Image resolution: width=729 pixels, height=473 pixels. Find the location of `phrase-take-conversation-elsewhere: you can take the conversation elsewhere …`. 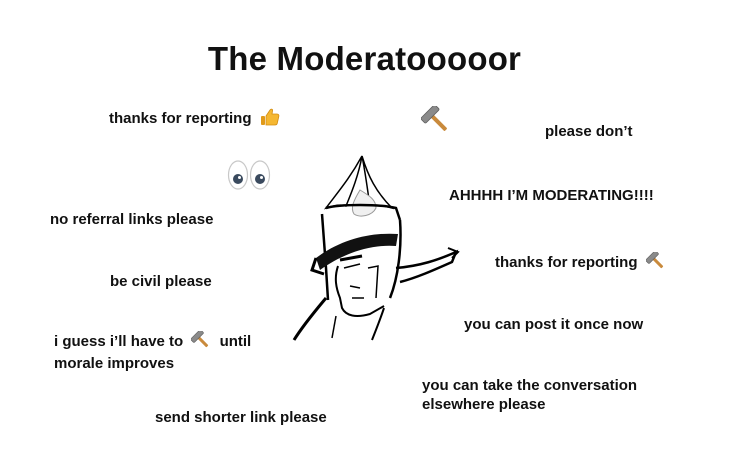

phrase-take-conversation-elsewhere: you can take the conversation elsewhere … is located at coordinates (530, 395).